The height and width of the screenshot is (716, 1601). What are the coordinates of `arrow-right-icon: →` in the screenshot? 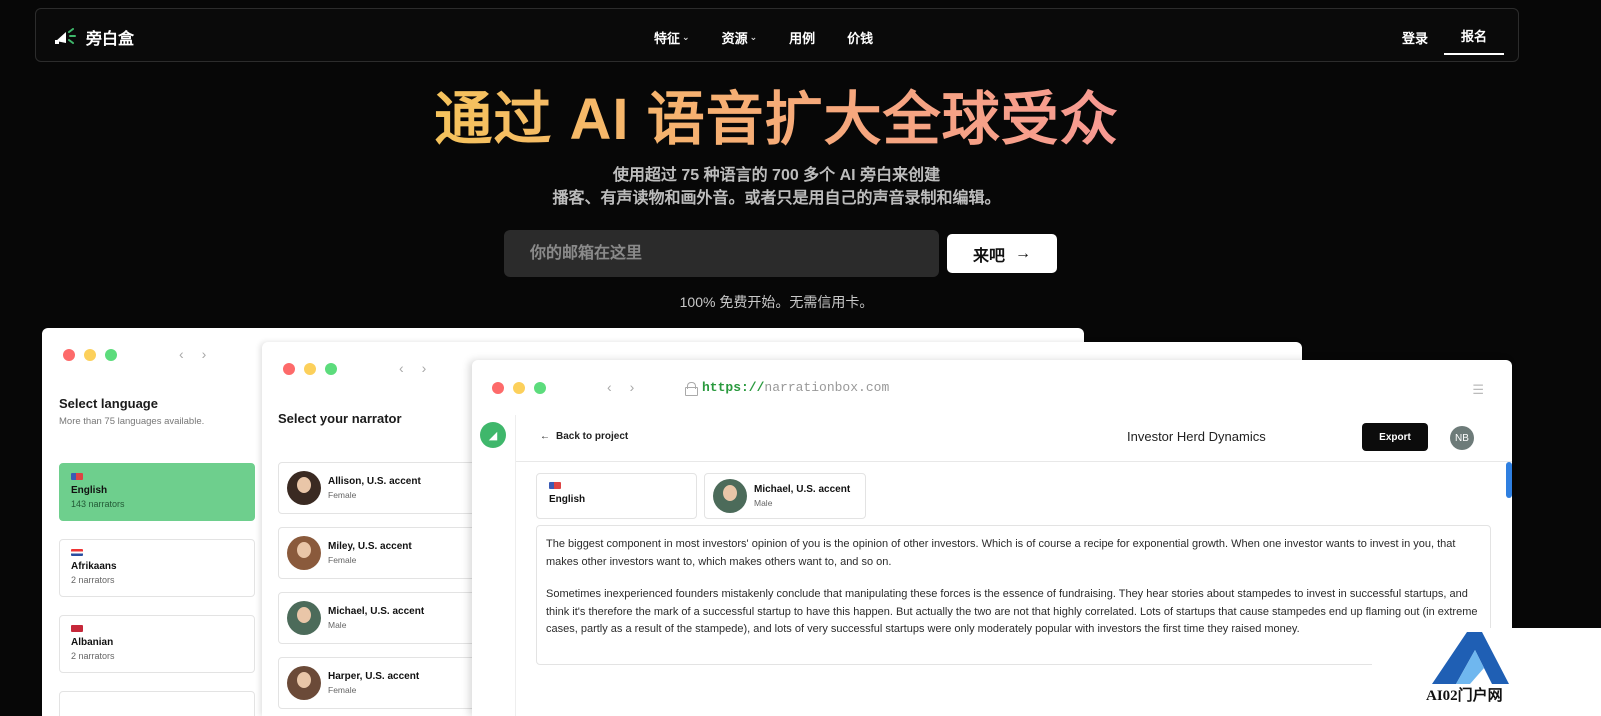 It's located at (1023, 253).